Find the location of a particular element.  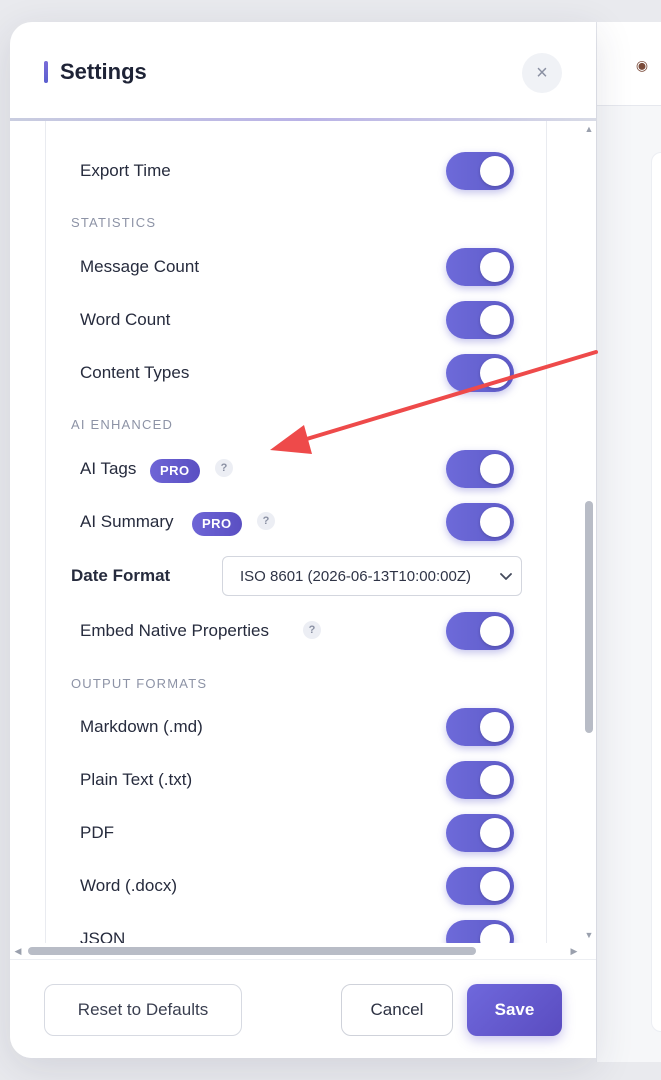

setting-label: JSON is located at coordinates (103, 936).